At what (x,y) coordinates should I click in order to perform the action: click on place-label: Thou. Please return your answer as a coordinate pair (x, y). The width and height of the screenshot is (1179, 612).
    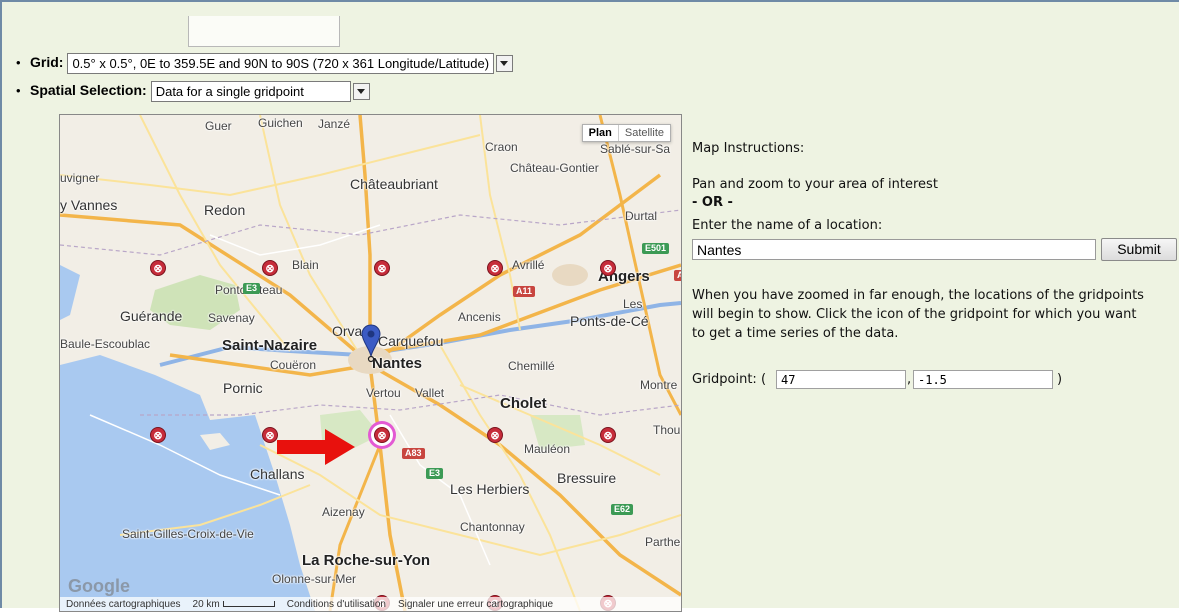
    Looking at the image, I should click on (667, 430).